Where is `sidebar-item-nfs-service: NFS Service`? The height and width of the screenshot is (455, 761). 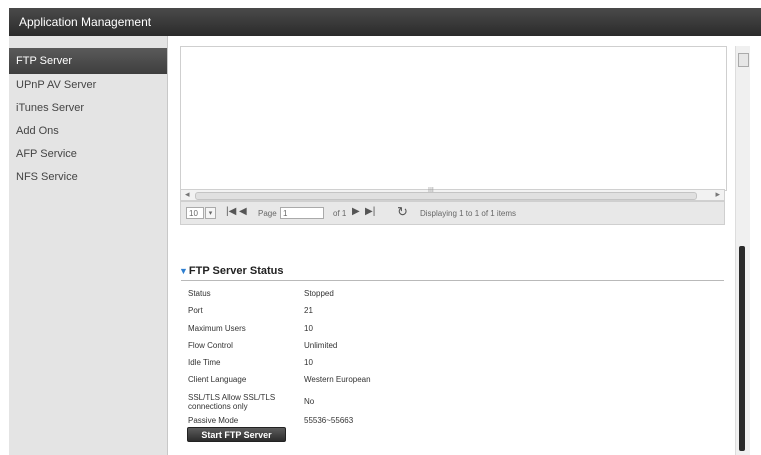
sidebar-item-nfs-service: NFS Service is located at coordinates (88, 177).